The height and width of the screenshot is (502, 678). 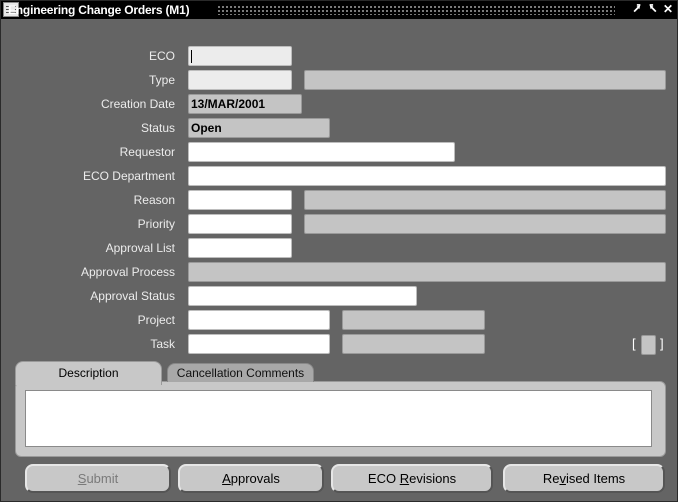 What do you see at coordinates (102, 478) in the screenshot?
I see `submit-label-post: ubmit` at bounding box center [102, 478].